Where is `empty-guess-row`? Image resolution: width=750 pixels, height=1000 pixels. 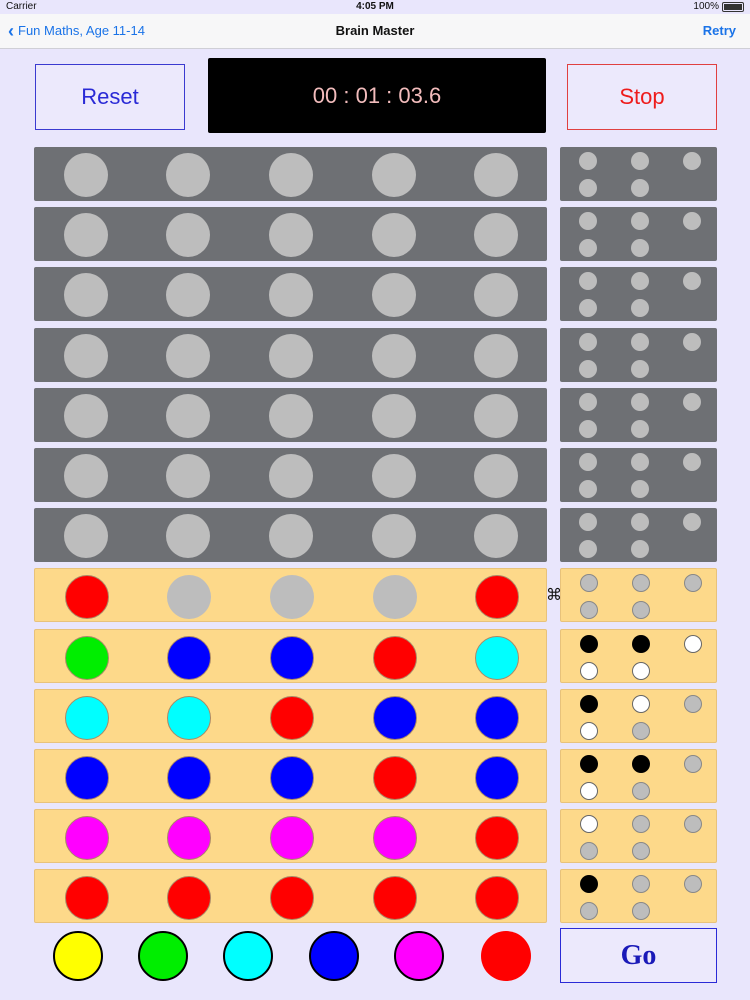
empty-guess-row is located at coordinates (290, 475).